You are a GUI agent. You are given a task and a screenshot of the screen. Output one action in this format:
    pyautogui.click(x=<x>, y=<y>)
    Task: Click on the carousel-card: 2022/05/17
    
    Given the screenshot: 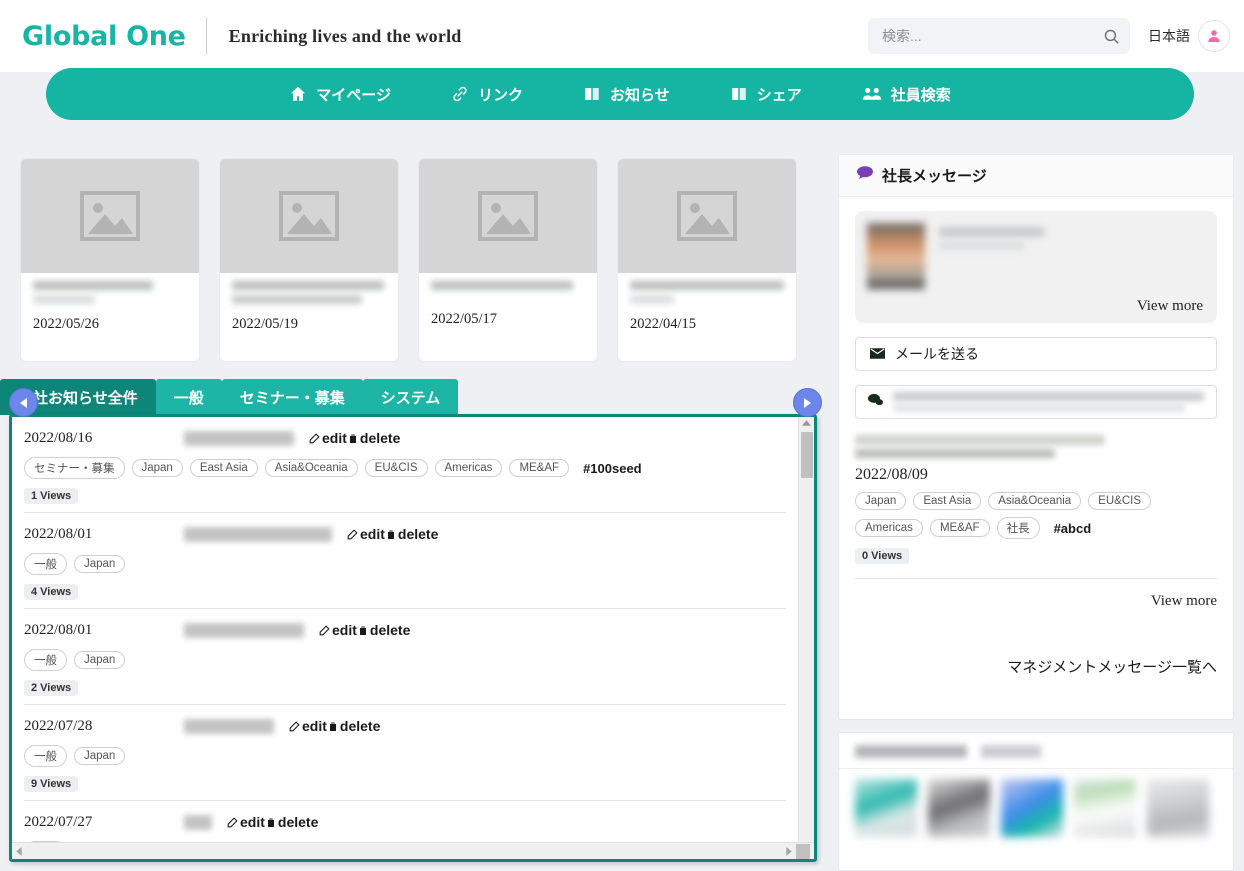 What is the action you would take?
    pyautogui.click(x=508, y=260)
    